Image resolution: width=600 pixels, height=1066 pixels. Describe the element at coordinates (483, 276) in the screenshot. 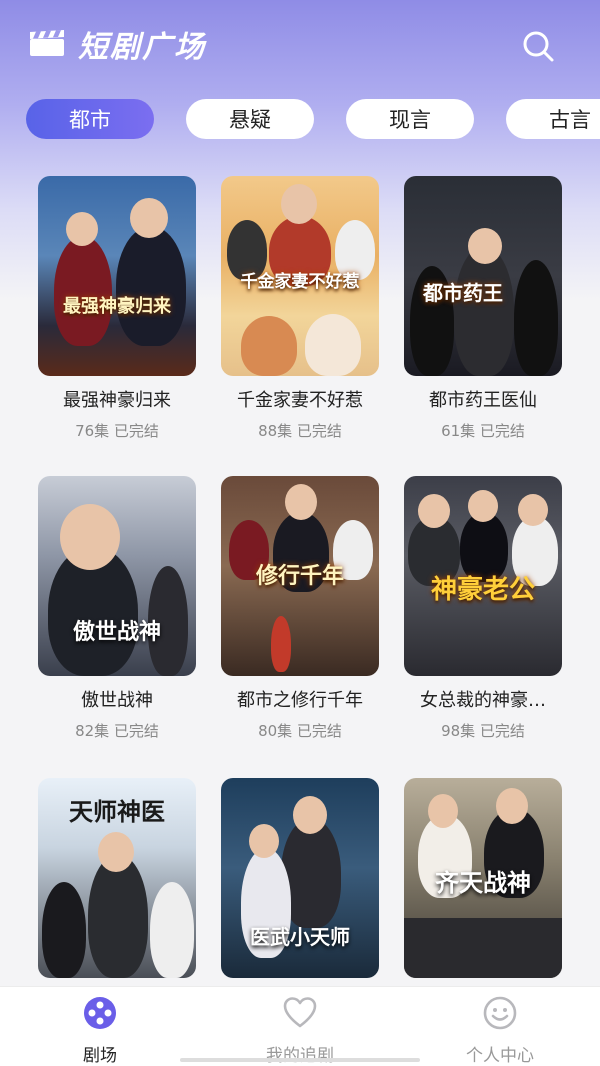

I see `drama-poster: 都市药王` at that location.